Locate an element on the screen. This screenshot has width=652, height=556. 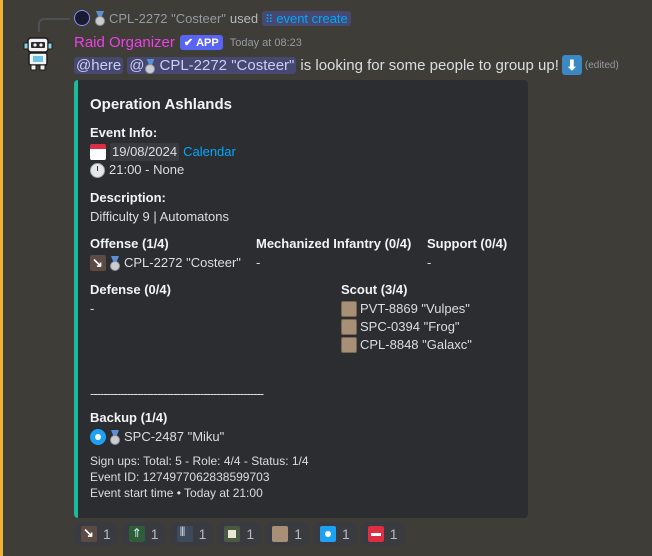
app-badge-label: APP is located at coordinates (207, 42).